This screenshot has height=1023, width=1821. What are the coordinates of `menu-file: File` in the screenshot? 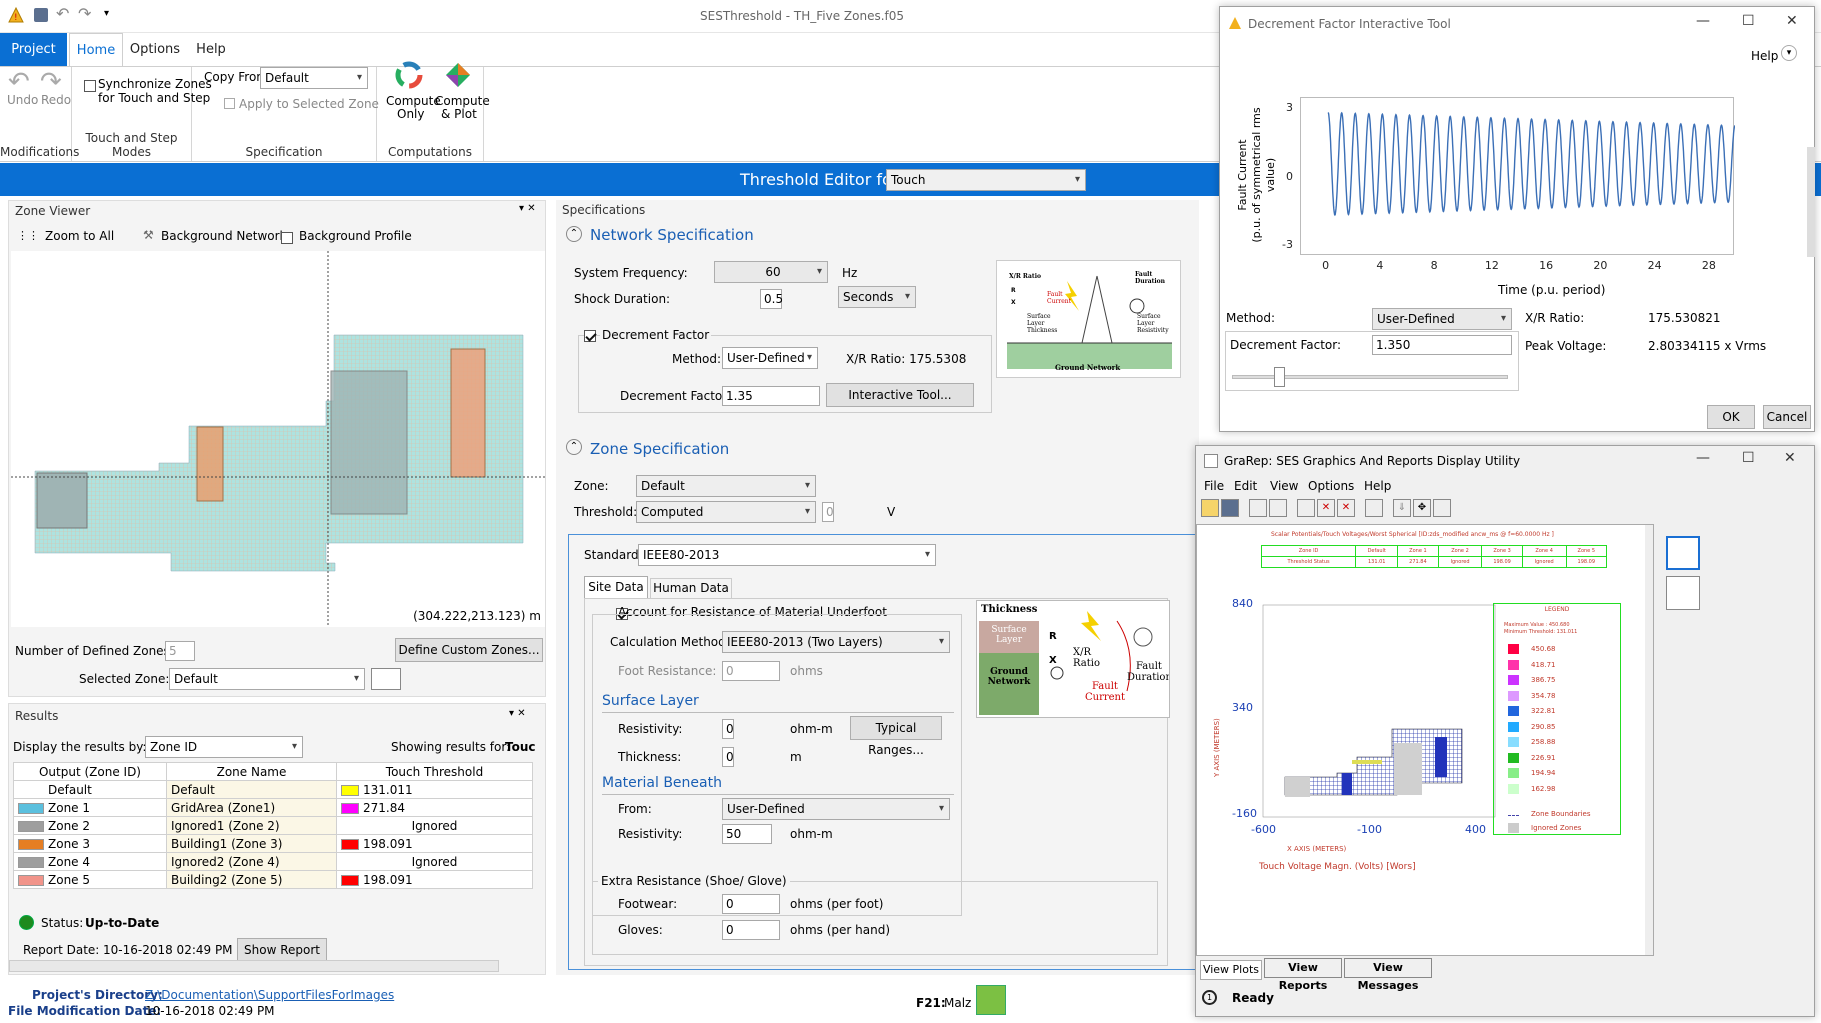 It's located at (1214, 486).